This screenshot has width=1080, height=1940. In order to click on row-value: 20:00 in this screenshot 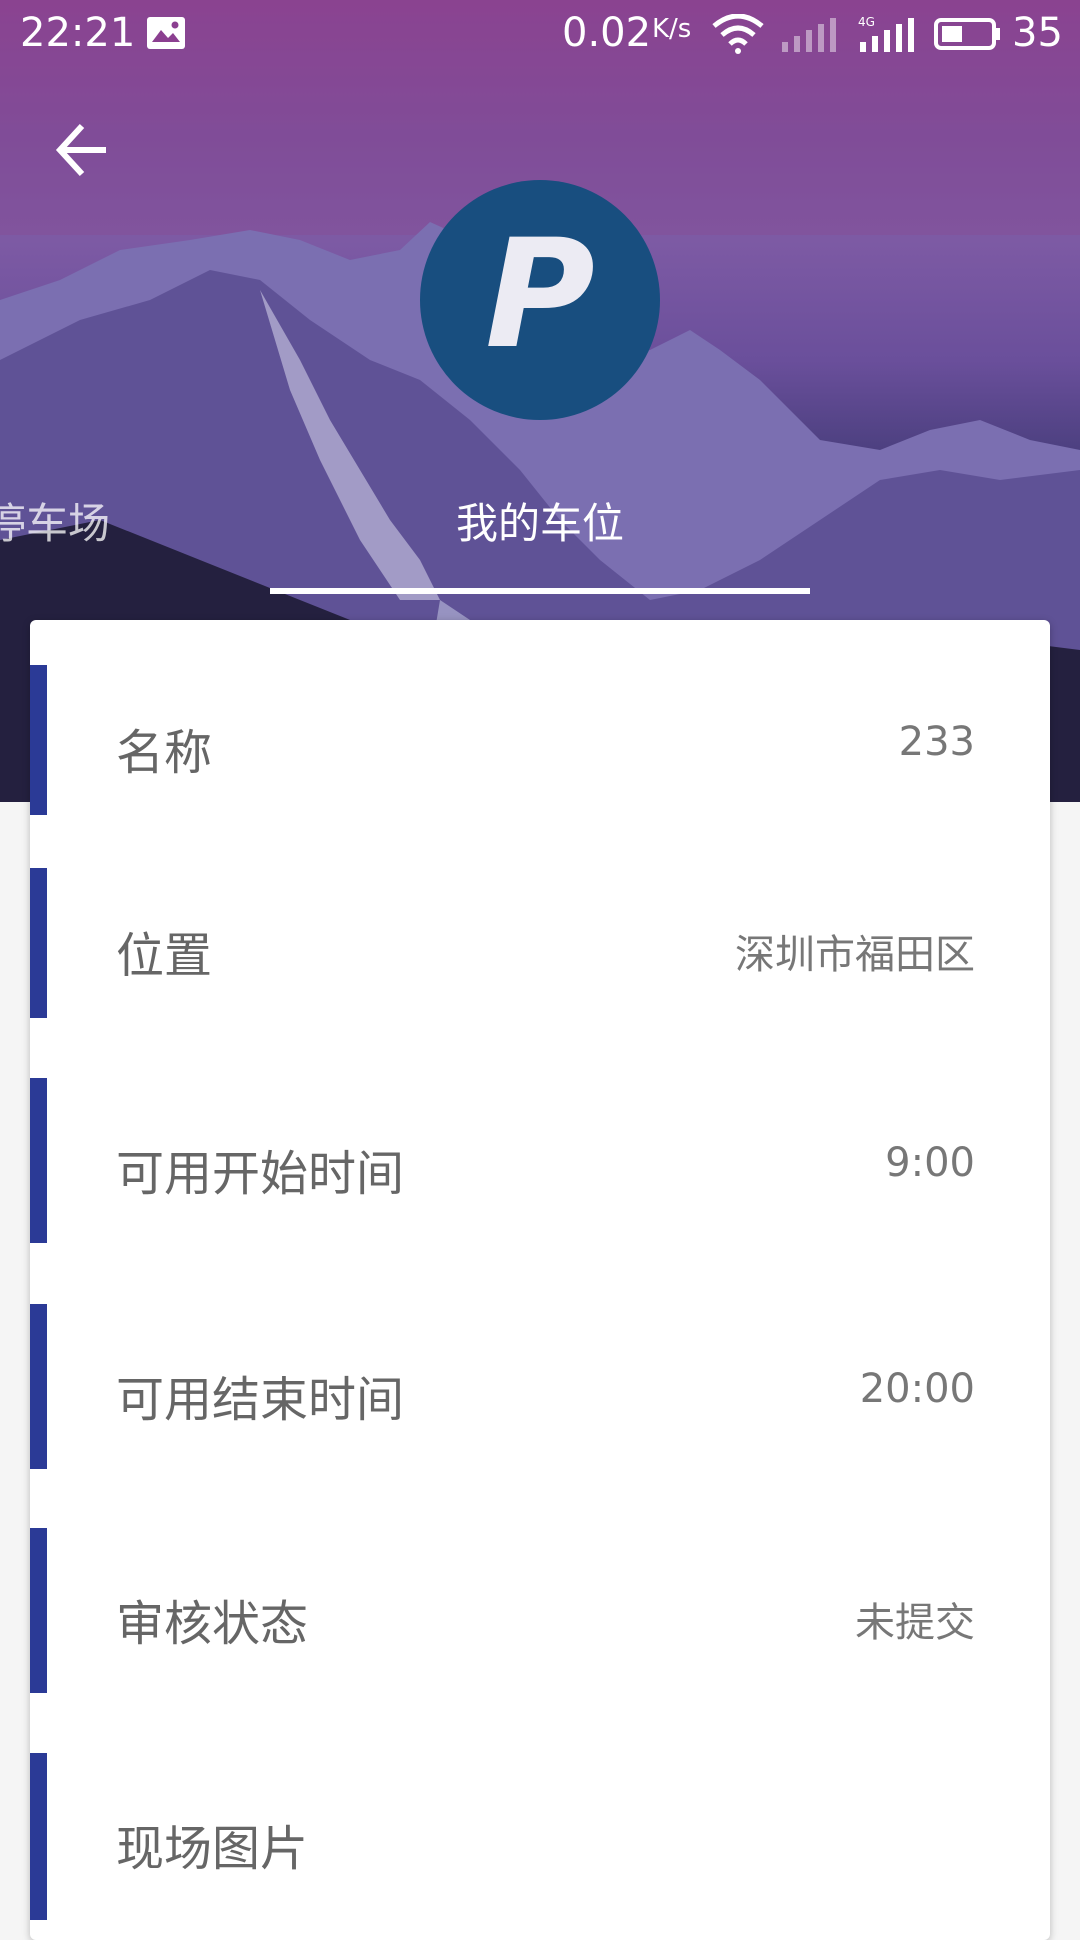, I will do `click(917, 1389)`.